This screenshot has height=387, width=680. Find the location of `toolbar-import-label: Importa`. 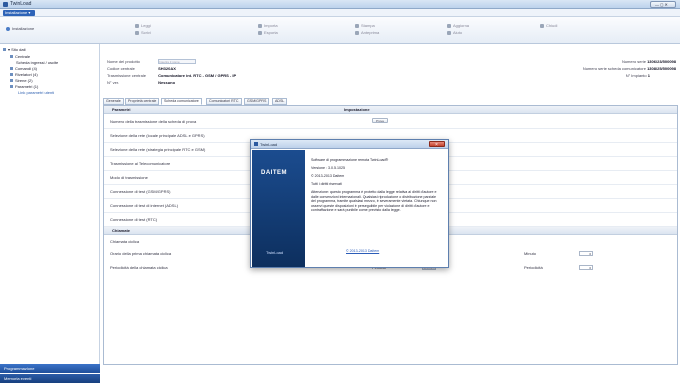

toolbar-import-label: Importa is located at coordinates (271, 25).